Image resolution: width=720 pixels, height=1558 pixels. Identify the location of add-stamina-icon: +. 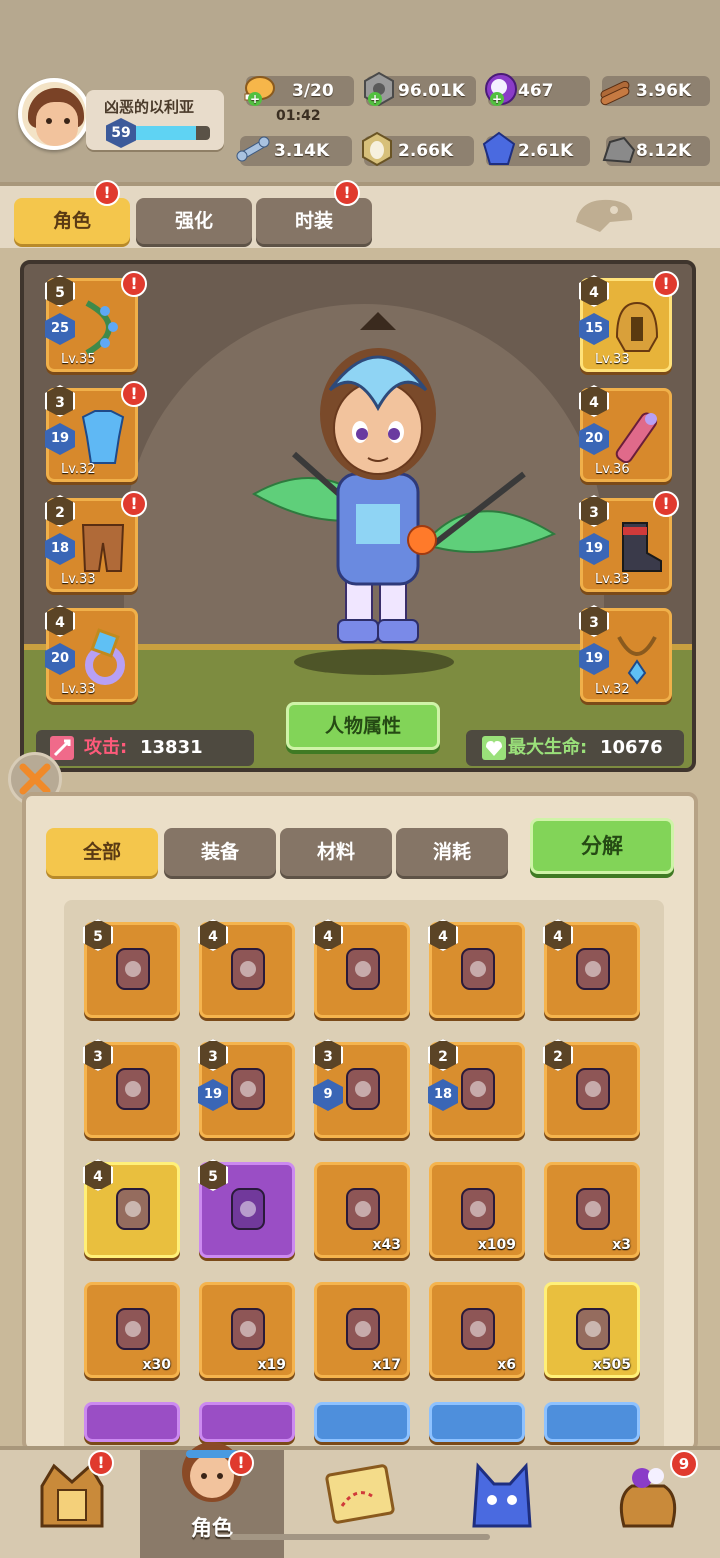
(255, 99).